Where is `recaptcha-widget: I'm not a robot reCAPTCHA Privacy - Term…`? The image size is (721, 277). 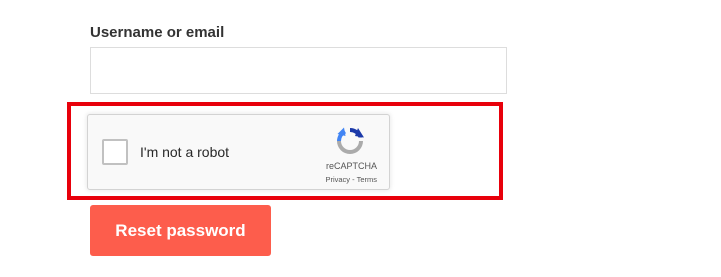
recaptcha-widget: I'm not a robot reCAPTCHA Privacy - Term… is located at coordinates (238, 152).